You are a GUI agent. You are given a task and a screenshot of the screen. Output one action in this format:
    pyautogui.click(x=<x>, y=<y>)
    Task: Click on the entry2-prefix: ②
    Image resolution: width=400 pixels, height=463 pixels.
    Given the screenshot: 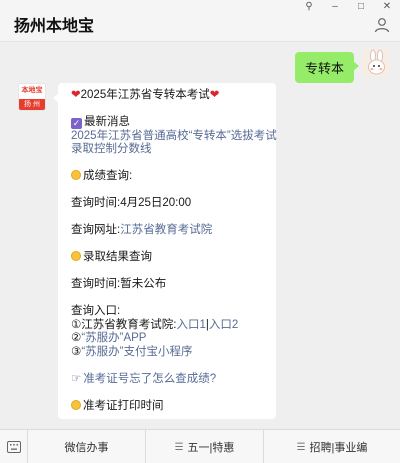 What is the action you would take?
    pyautogui.click(x=76, y=338)
    